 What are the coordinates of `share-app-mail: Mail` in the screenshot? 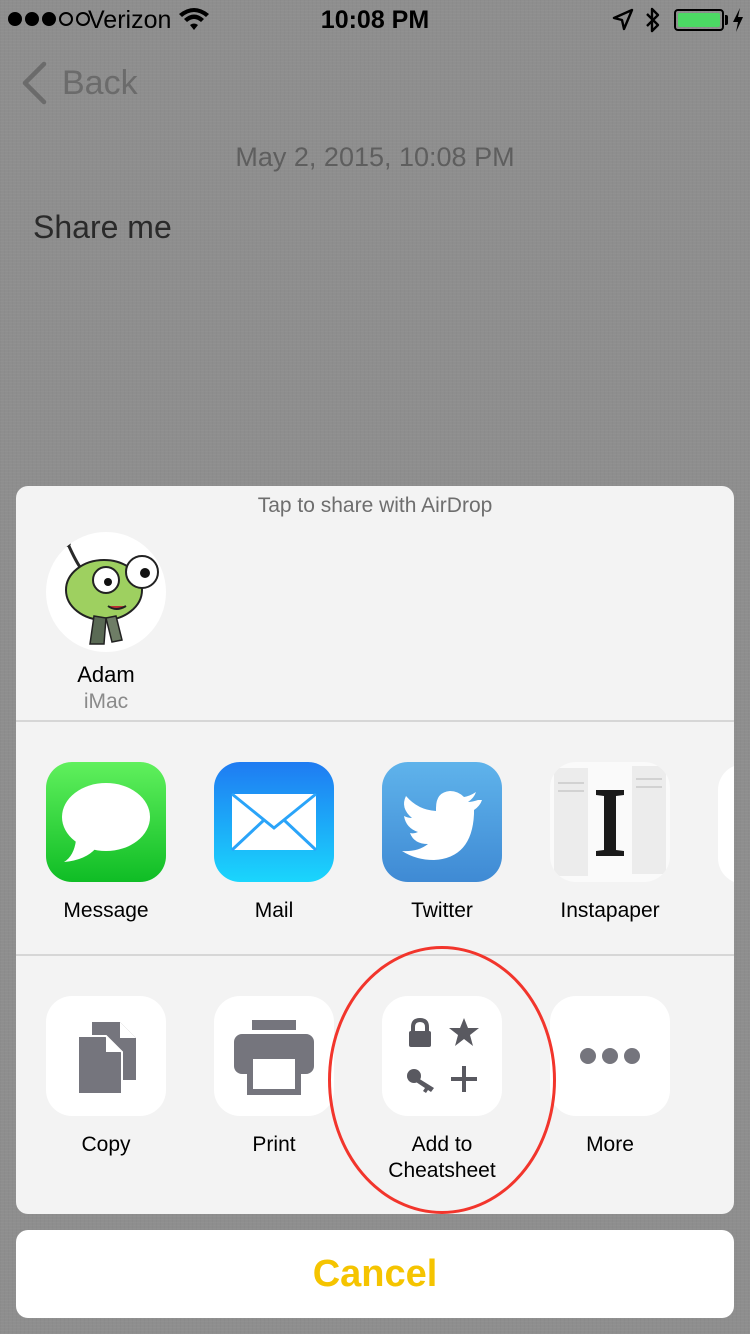 It's located at (274, 843).